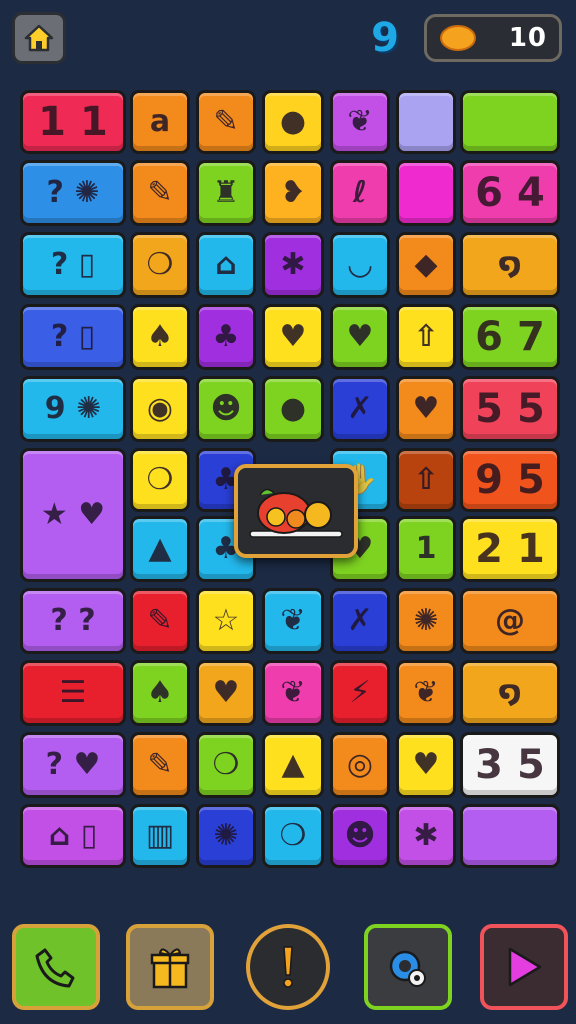 This screenshot has width=576, height=1024. I want to click on tile-stars-heart: ★ ♥, so click(73, 515).